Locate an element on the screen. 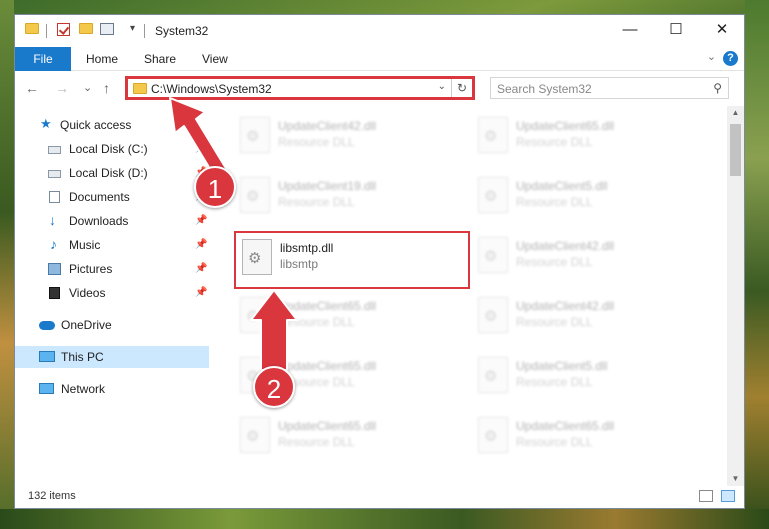  back-button: ← is located at coordinates (32, 88).